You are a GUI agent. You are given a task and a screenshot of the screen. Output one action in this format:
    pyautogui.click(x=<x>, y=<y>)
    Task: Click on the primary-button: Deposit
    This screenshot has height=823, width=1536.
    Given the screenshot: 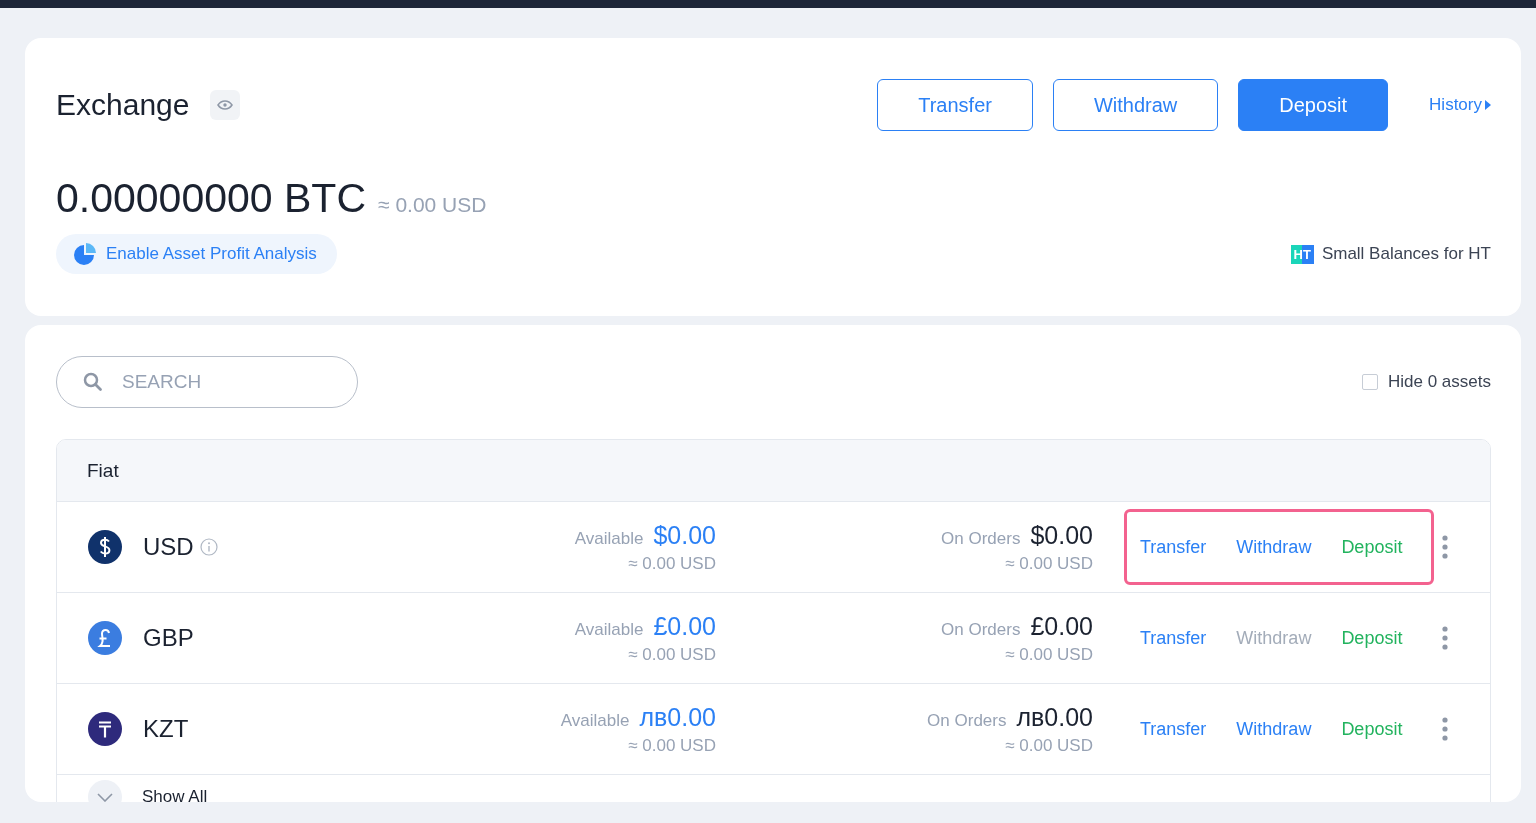 What is the action you would take?
    pyautogui.click(x=1313, y=105)
    